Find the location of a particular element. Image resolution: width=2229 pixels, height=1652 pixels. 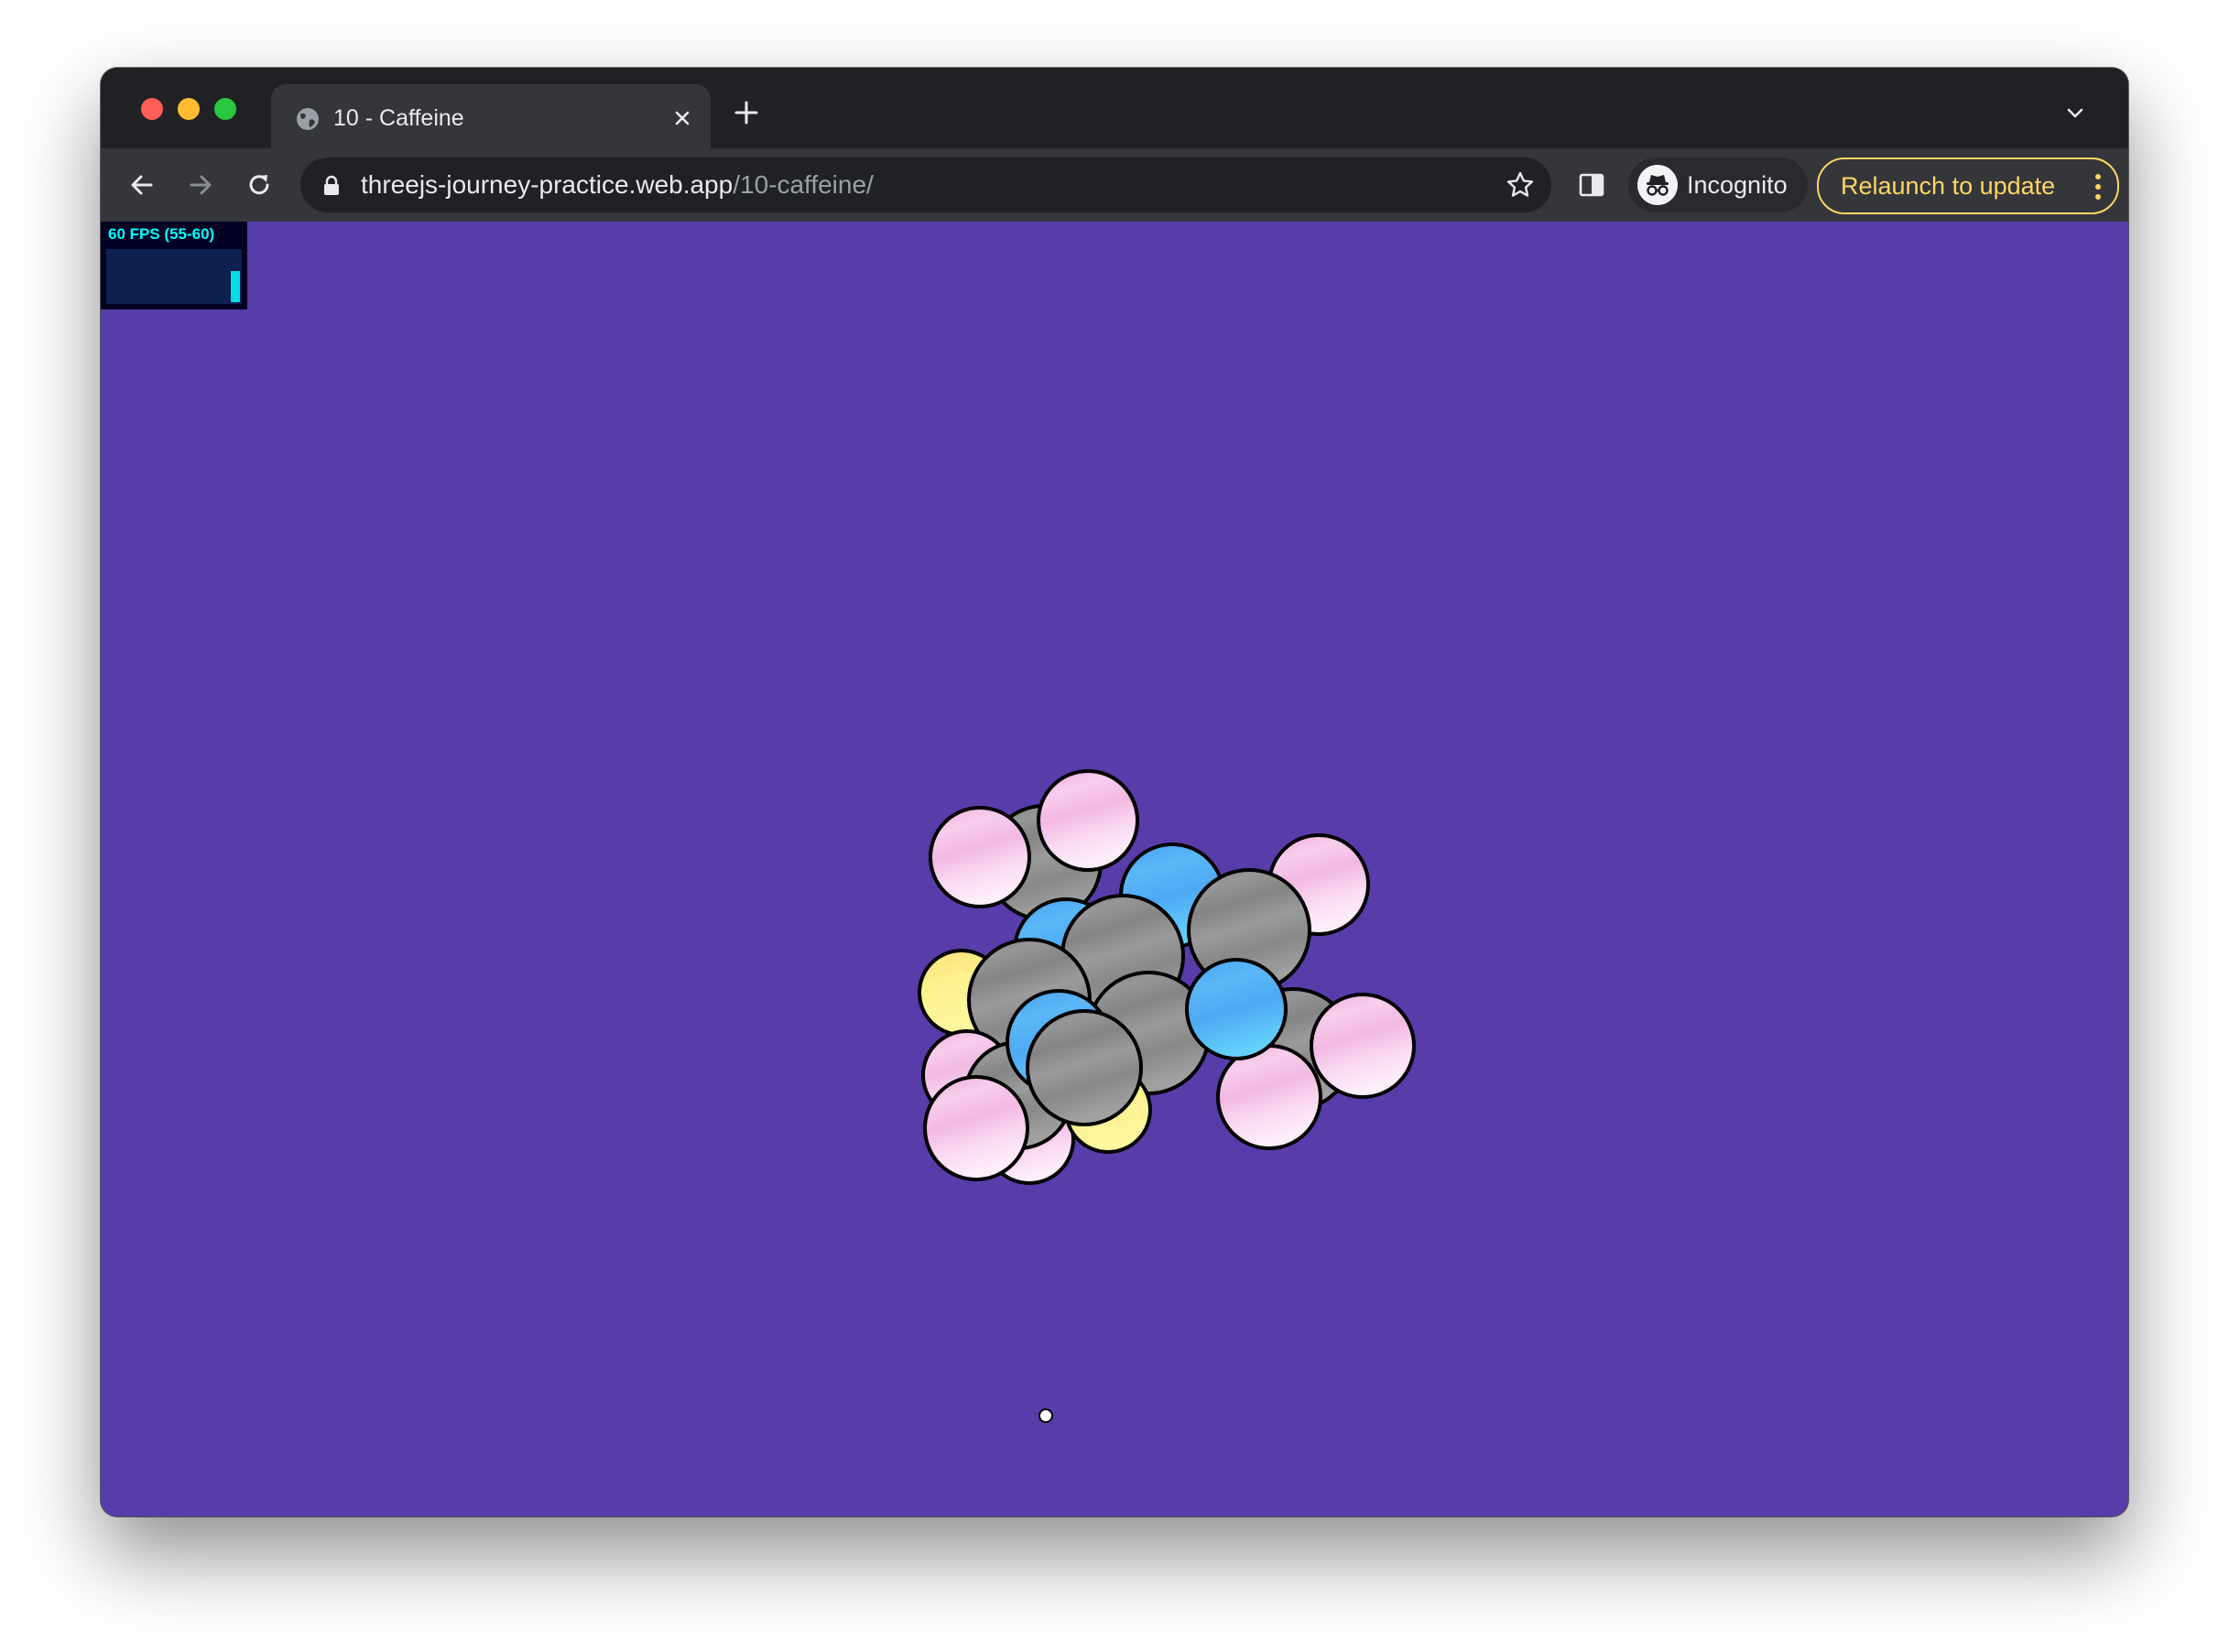

fps-stats-panel: 60 FPS (55-60) is located at coordinates (174, 266).